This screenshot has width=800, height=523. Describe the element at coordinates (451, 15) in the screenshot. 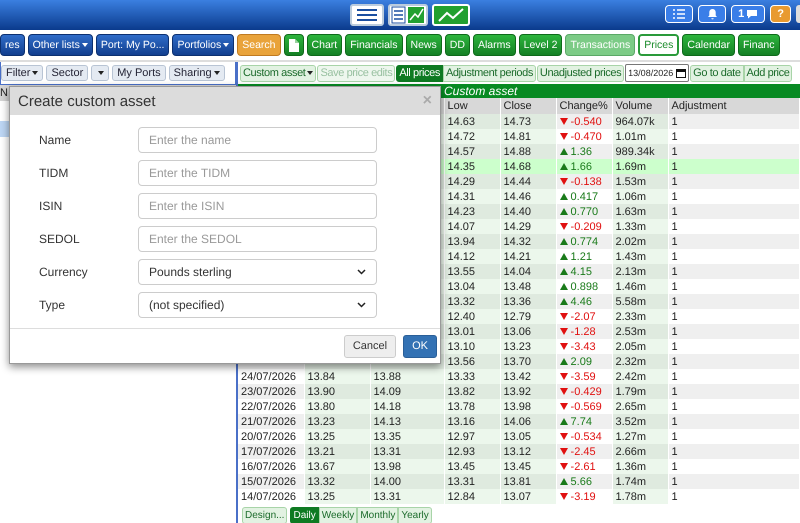

I see `line-chart-icon` at that location.